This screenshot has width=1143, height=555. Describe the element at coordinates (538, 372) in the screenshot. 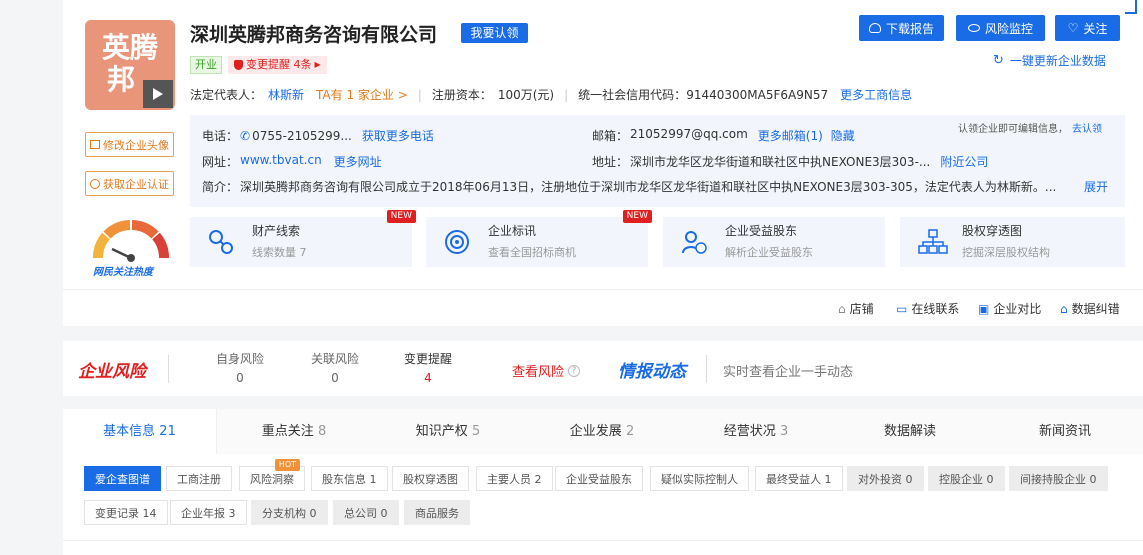

I see `view-risk-label: 查看风险` at that location.